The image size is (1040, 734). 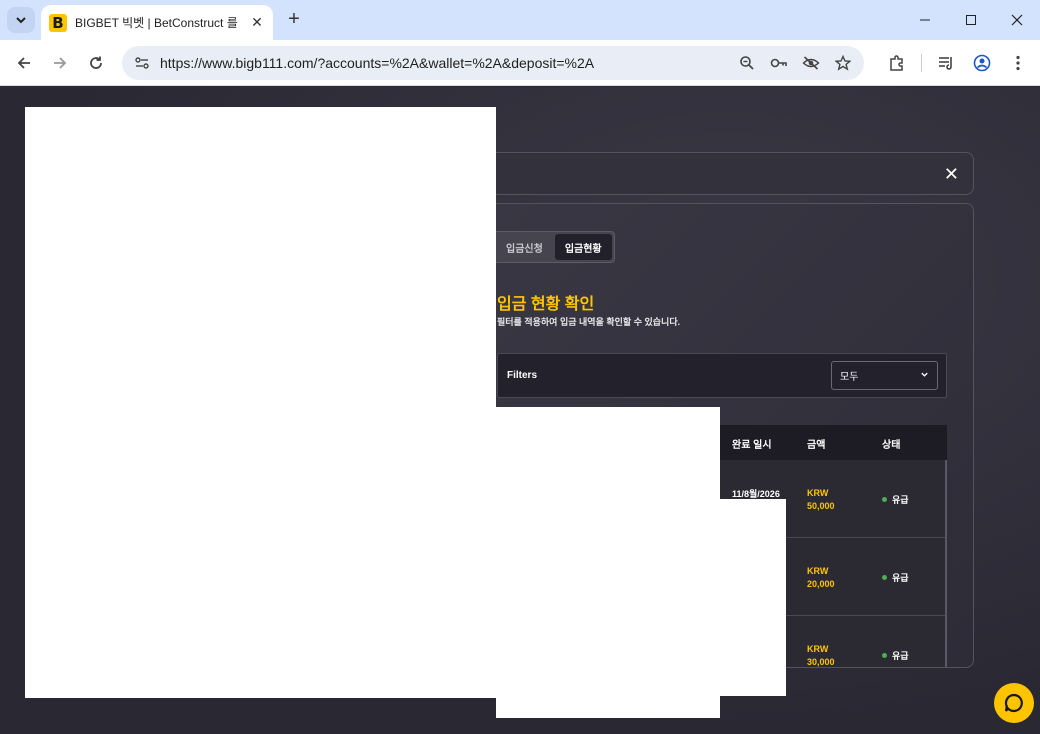 I want to click on chevron-down-icon, so click(x=924, y=375).